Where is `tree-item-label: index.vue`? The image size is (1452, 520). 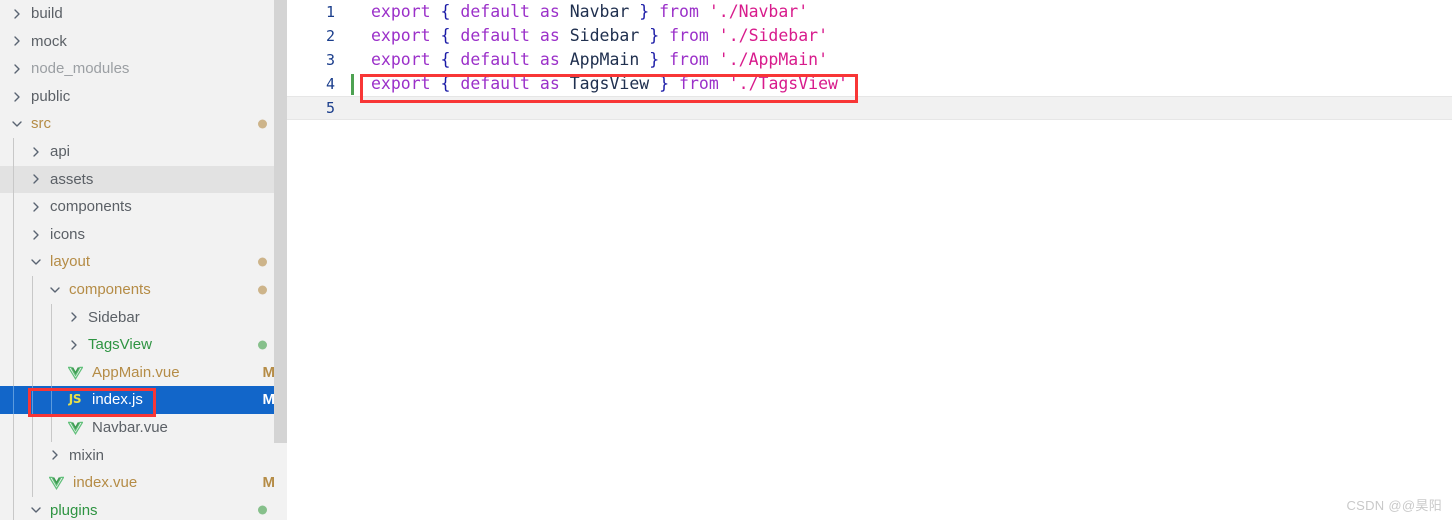
tree-item-label: index.vue is located at coordinates (105, 483).